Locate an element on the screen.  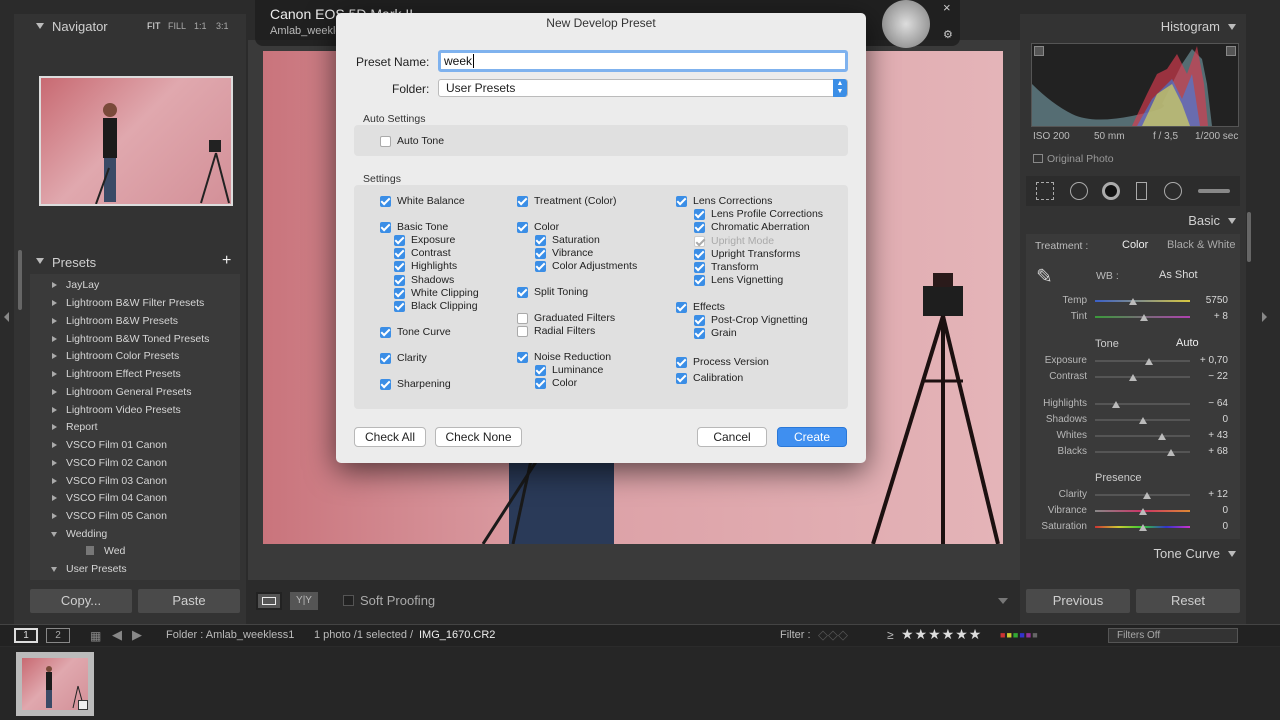
setting-option: Luminance is located at coordinates (569, 370).